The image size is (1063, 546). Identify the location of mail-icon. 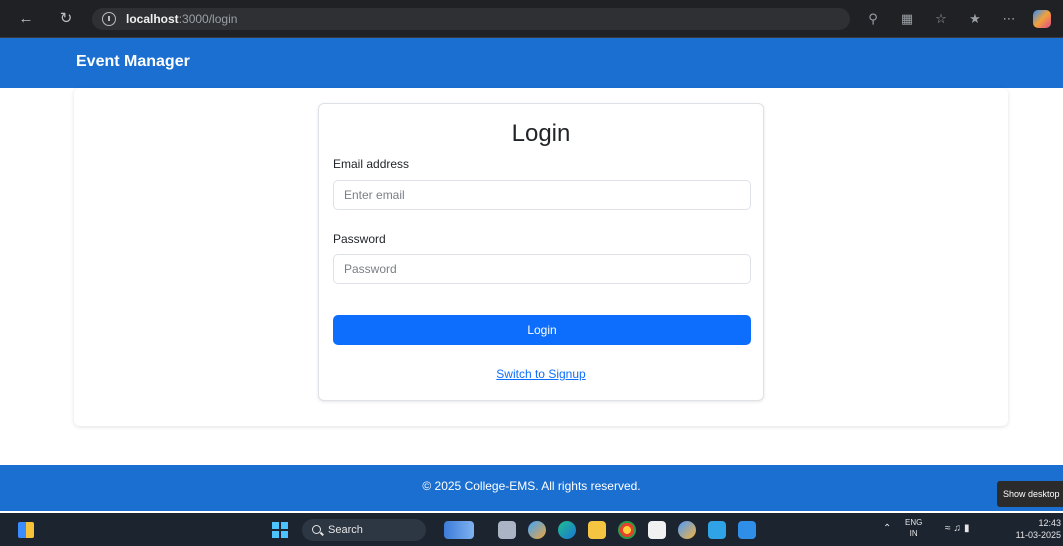
(717, 530).